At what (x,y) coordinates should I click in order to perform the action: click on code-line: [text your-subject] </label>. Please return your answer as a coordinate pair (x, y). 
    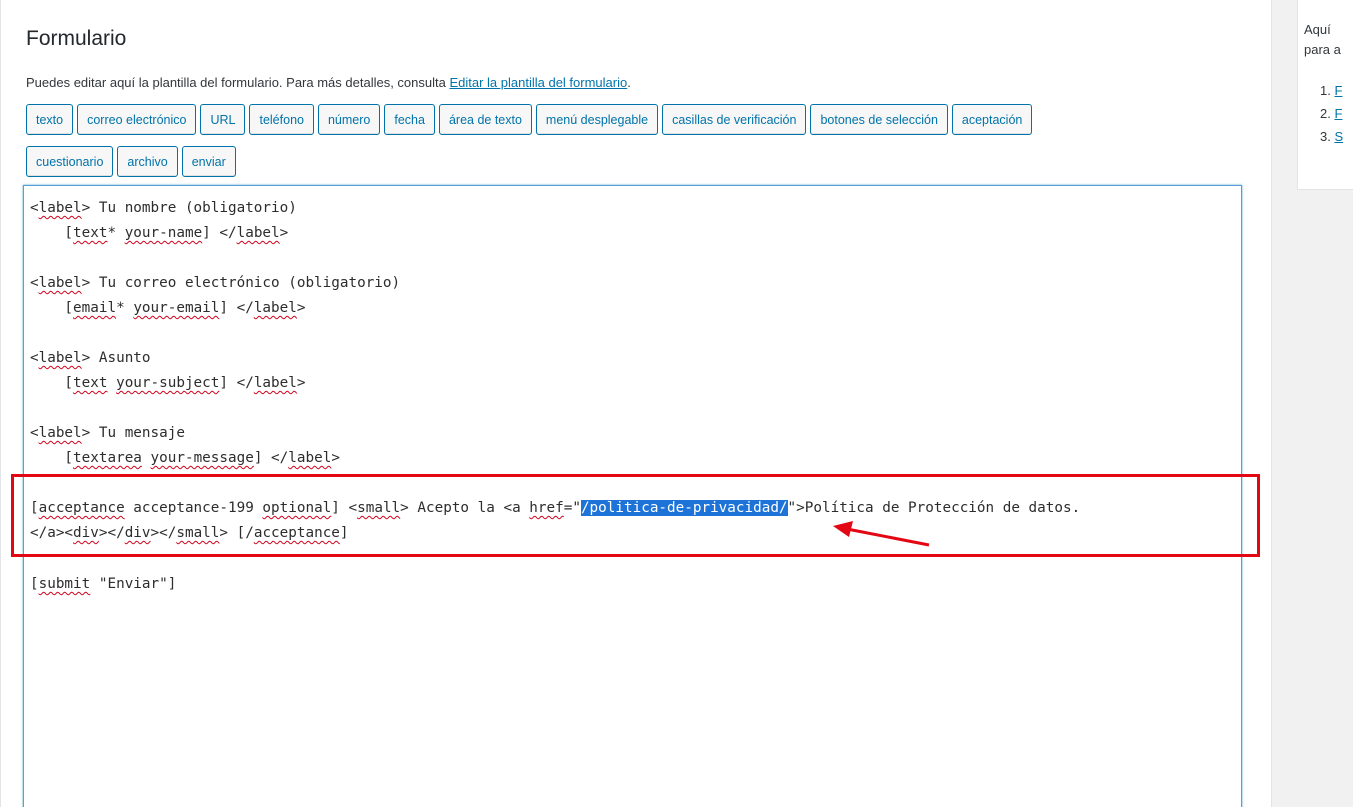
    Looking at the image, I should click on (168, 383).